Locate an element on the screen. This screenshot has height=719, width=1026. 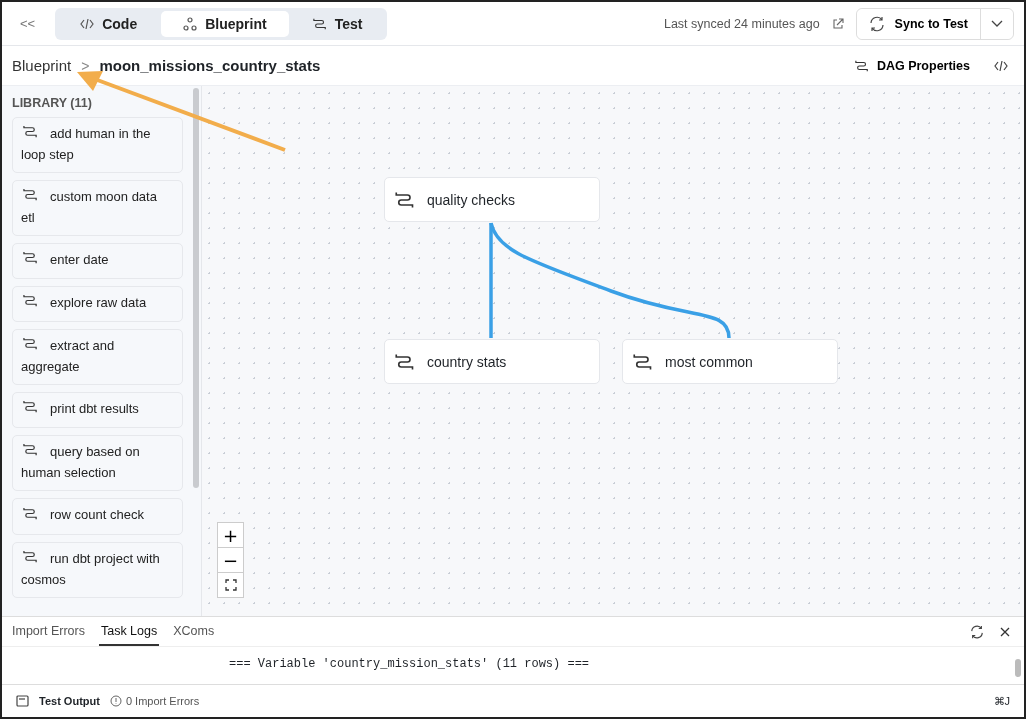
task-node: country stats is located at coordinates (492, 361).